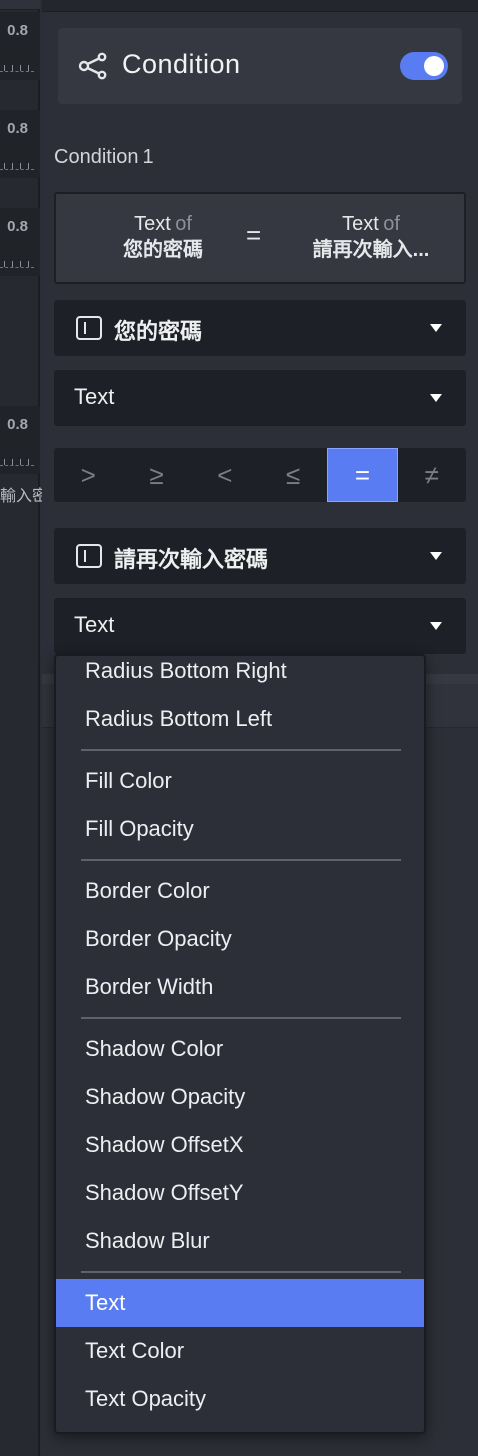 The image size is (478, 1456). Describe the element at coordinates (240, 939) in the screenshot. I see `menu-item: Border Opacity` at that location.